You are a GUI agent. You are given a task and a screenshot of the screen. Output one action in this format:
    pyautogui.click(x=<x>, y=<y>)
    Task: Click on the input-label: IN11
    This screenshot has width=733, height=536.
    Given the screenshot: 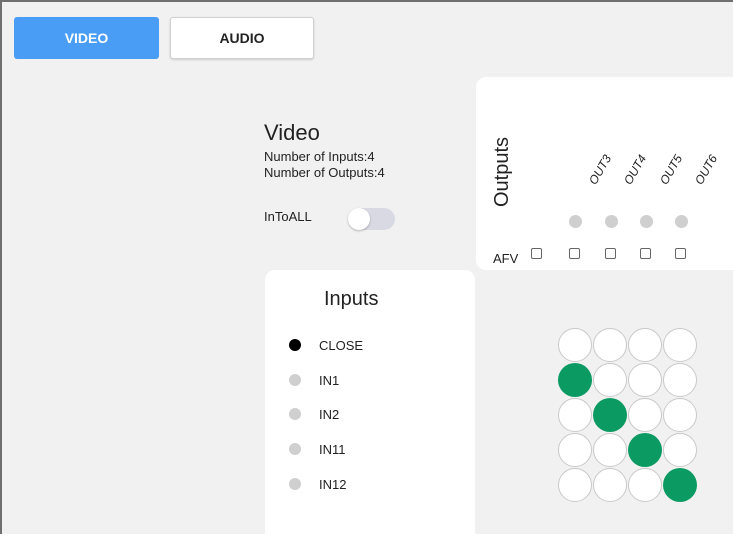 What is the action you would take?
    pyautogui.click(x=332, y=449)
    